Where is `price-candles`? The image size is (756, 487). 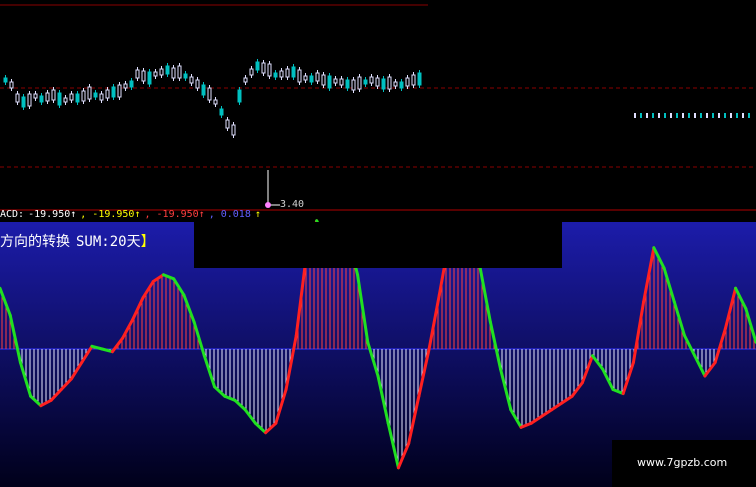
price-candles is located at coordinates (212, 98).